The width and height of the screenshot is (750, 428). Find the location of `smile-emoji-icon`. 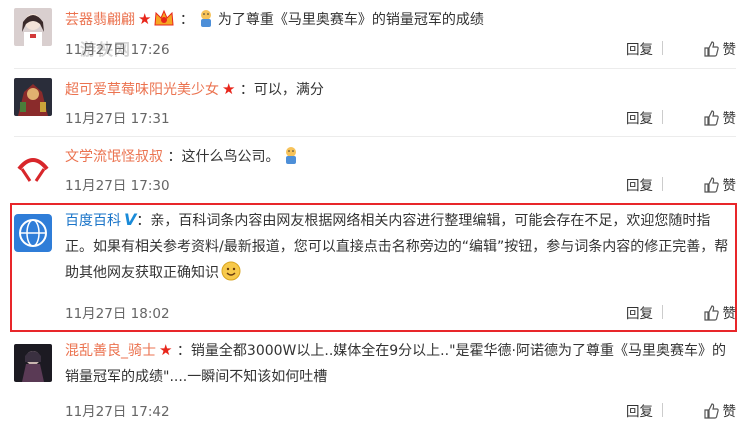

smile-emoji-icon is located at coordinates (231, 271).